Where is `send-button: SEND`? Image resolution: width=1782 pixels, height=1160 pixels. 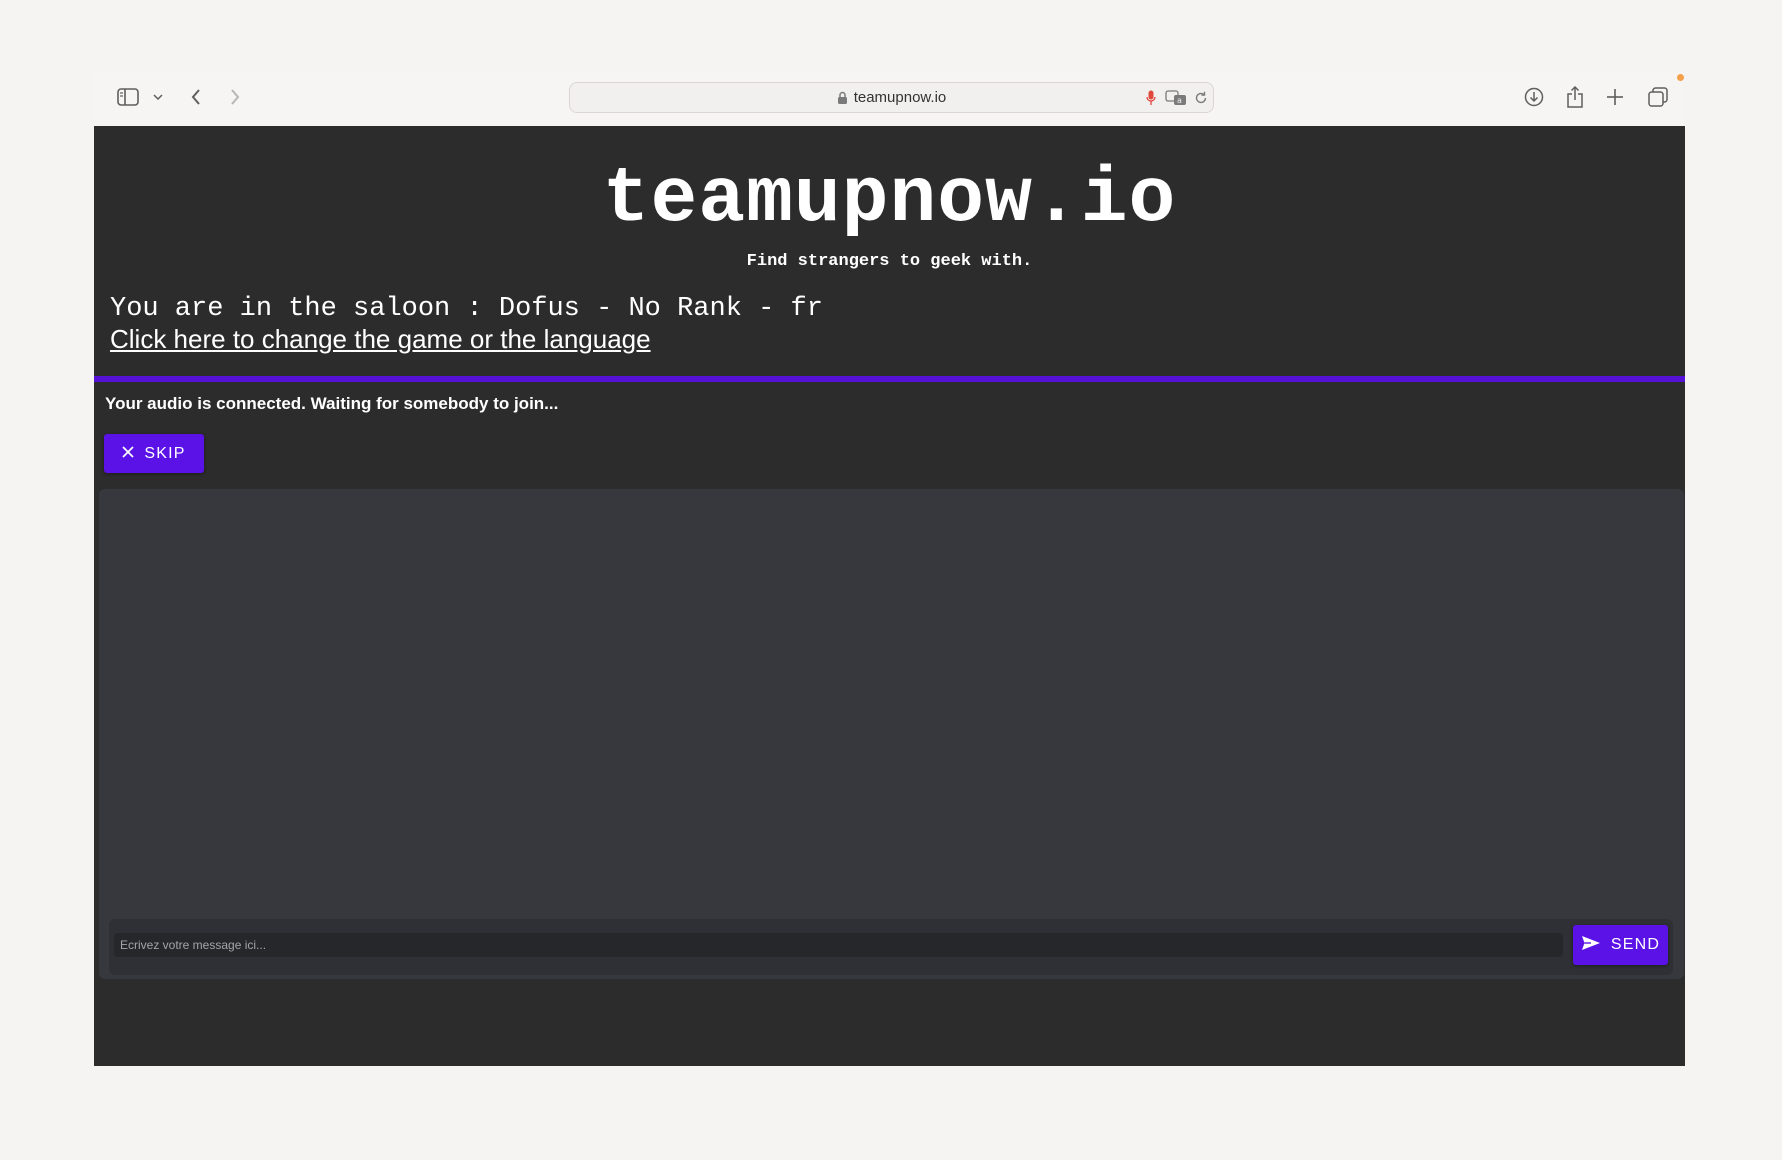 send-button: SEND is located at coordinates (1620, 945).